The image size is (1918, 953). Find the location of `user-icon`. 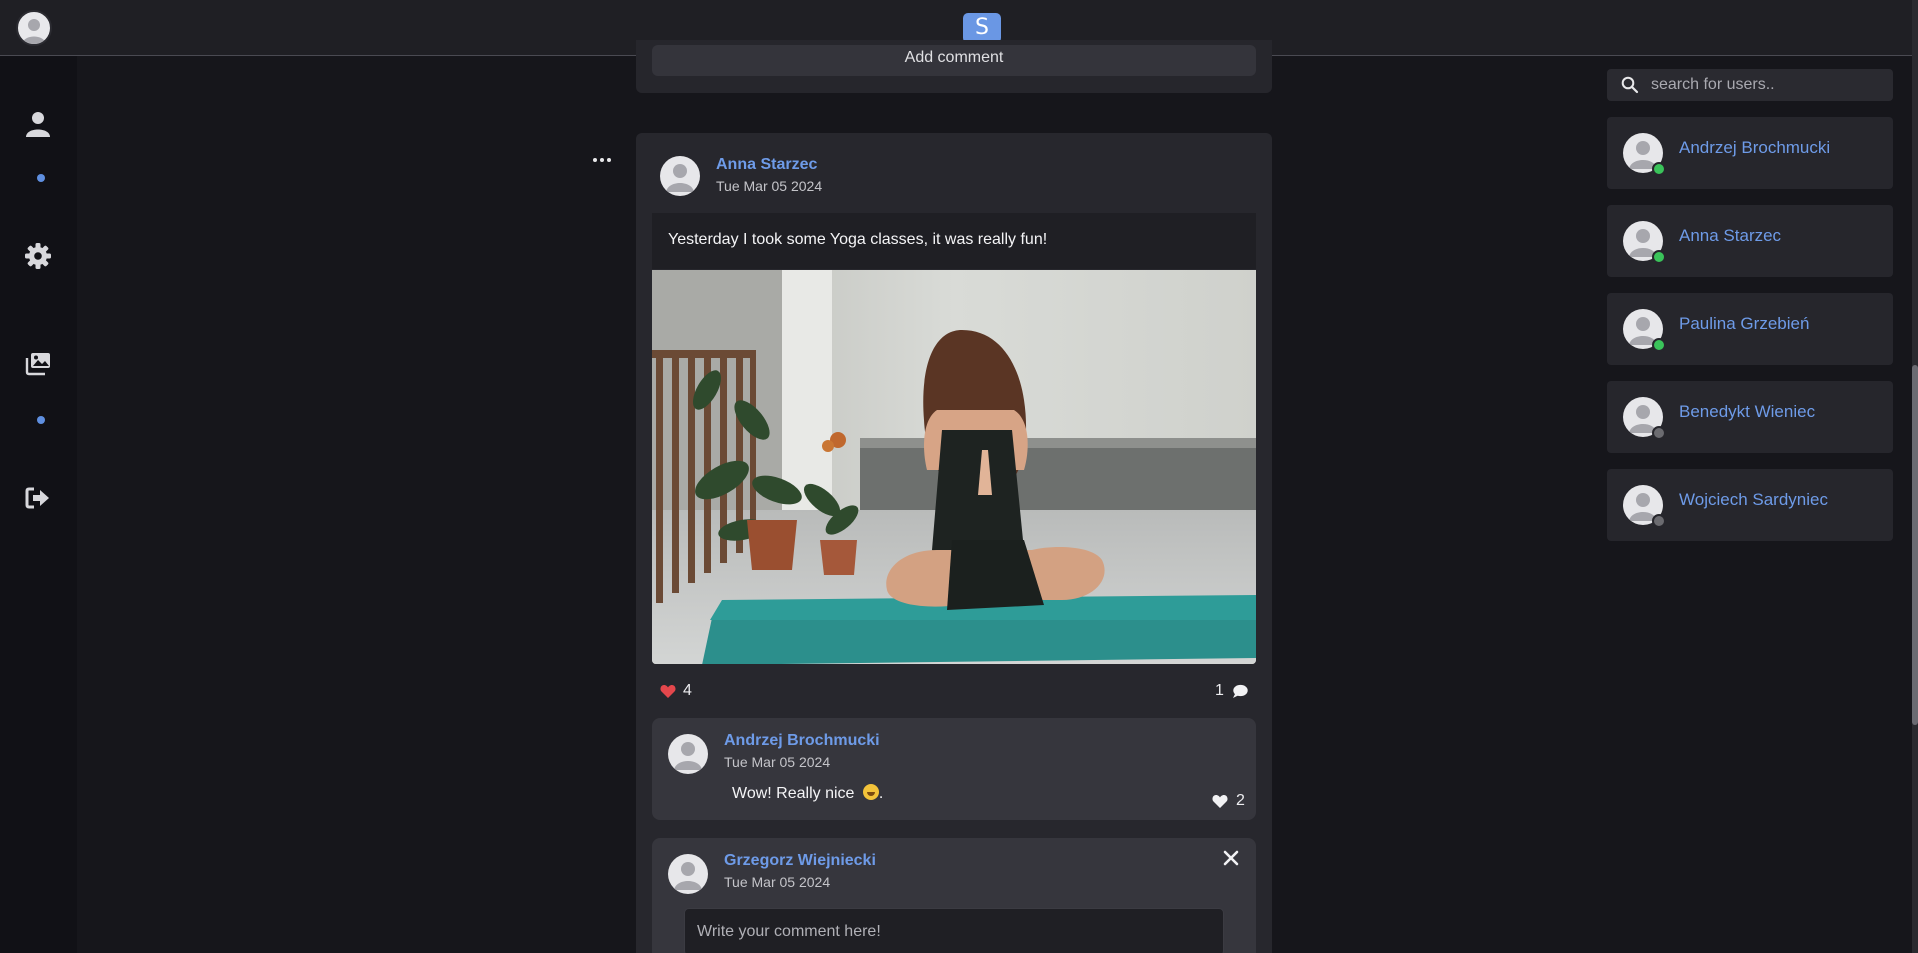

user-icon is located at coordinates (38, 124).